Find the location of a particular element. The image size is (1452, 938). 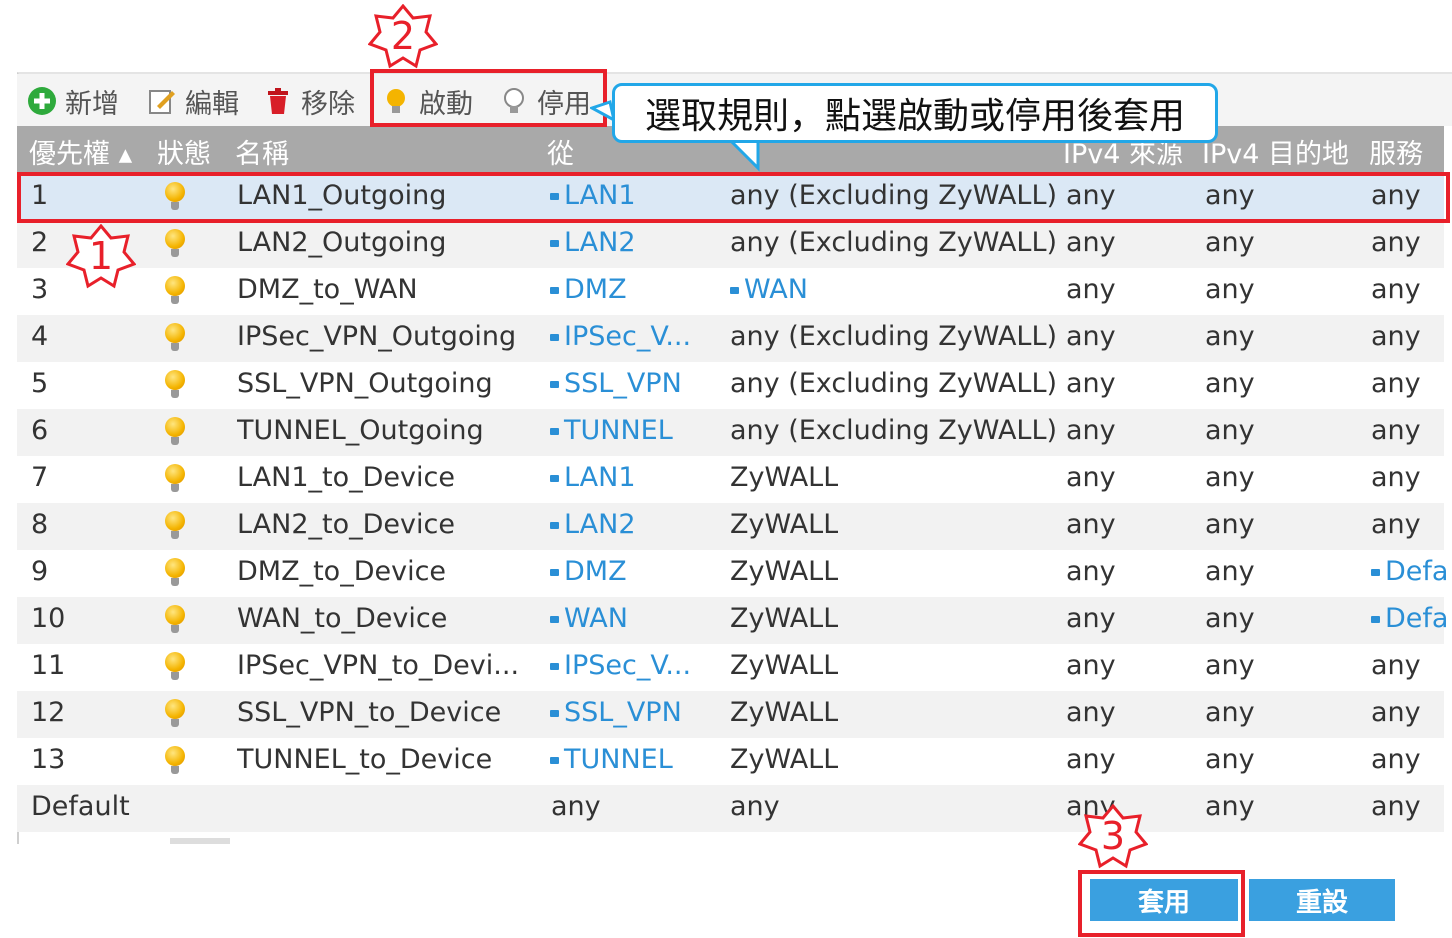

header-ipv4-destination: IPv4 目的地 is located at coordinates (1275, 151).